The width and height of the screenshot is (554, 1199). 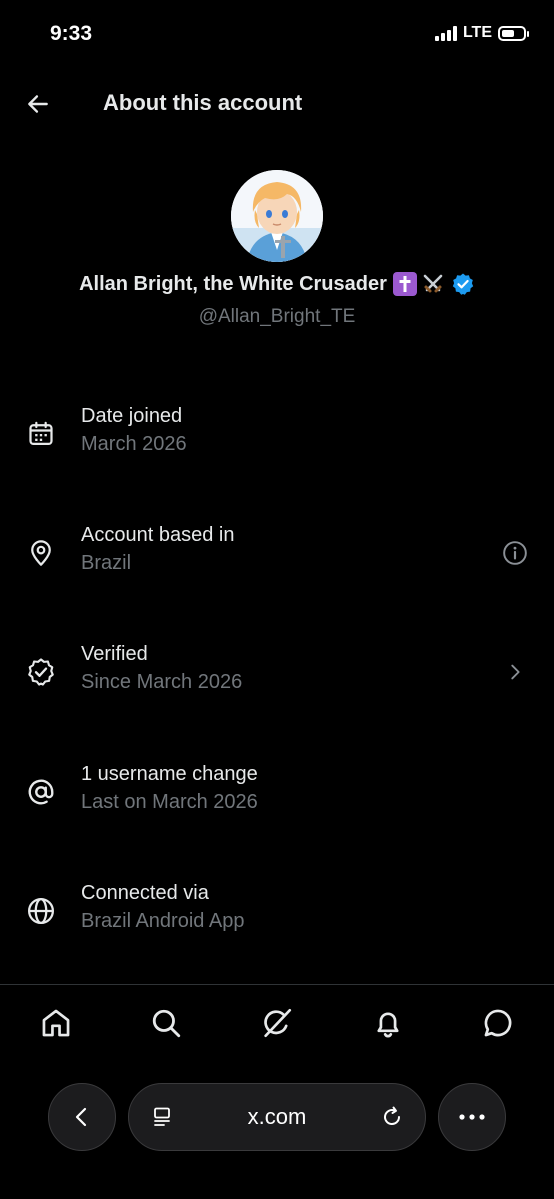 I want to click on display-name: Allan Bright, the White Crusader, so click(x=233, y=283).